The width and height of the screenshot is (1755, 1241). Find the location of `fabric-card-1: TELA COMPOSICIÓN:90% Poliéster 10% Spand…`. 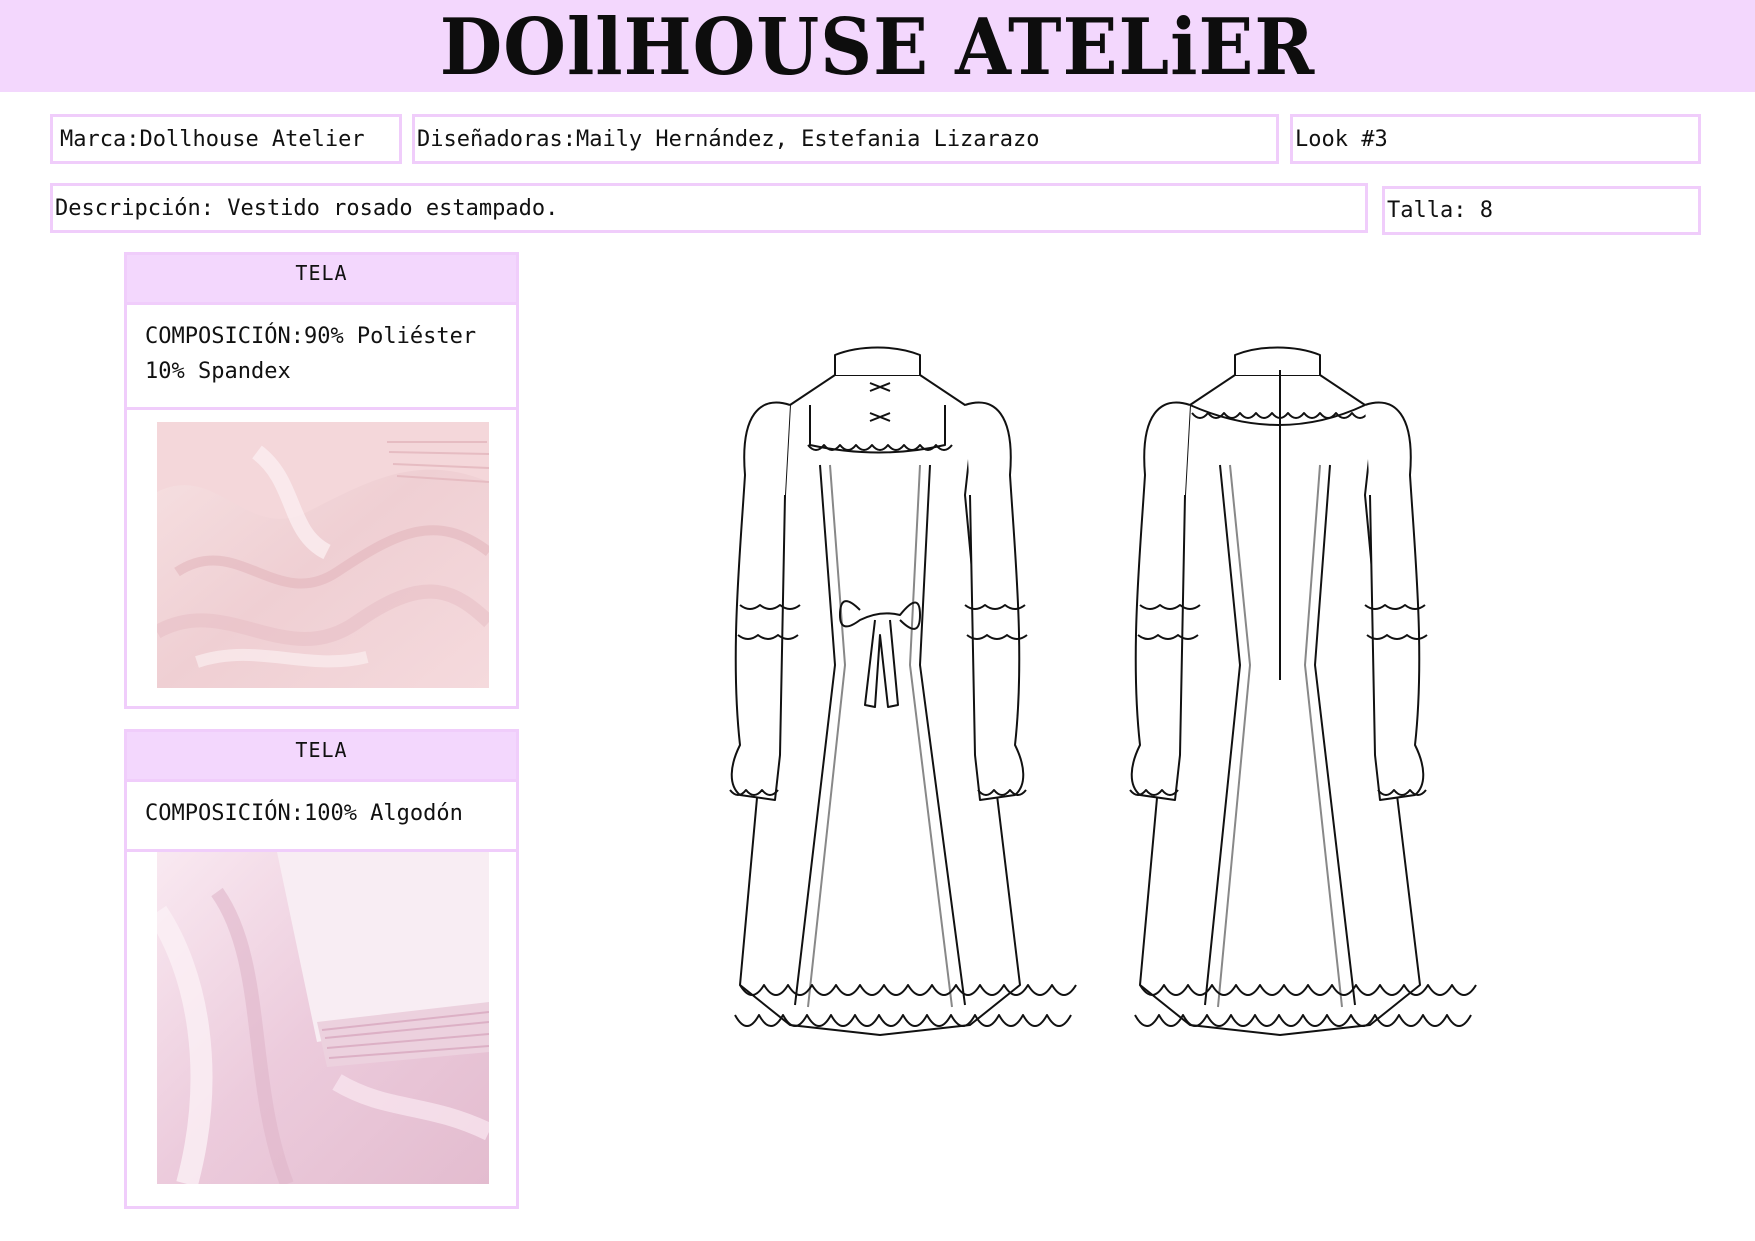

fabric-card-1: TELA COMPOSICIÓN:90% Poliéster 10% Spand… is located at coordinates (321, 480).